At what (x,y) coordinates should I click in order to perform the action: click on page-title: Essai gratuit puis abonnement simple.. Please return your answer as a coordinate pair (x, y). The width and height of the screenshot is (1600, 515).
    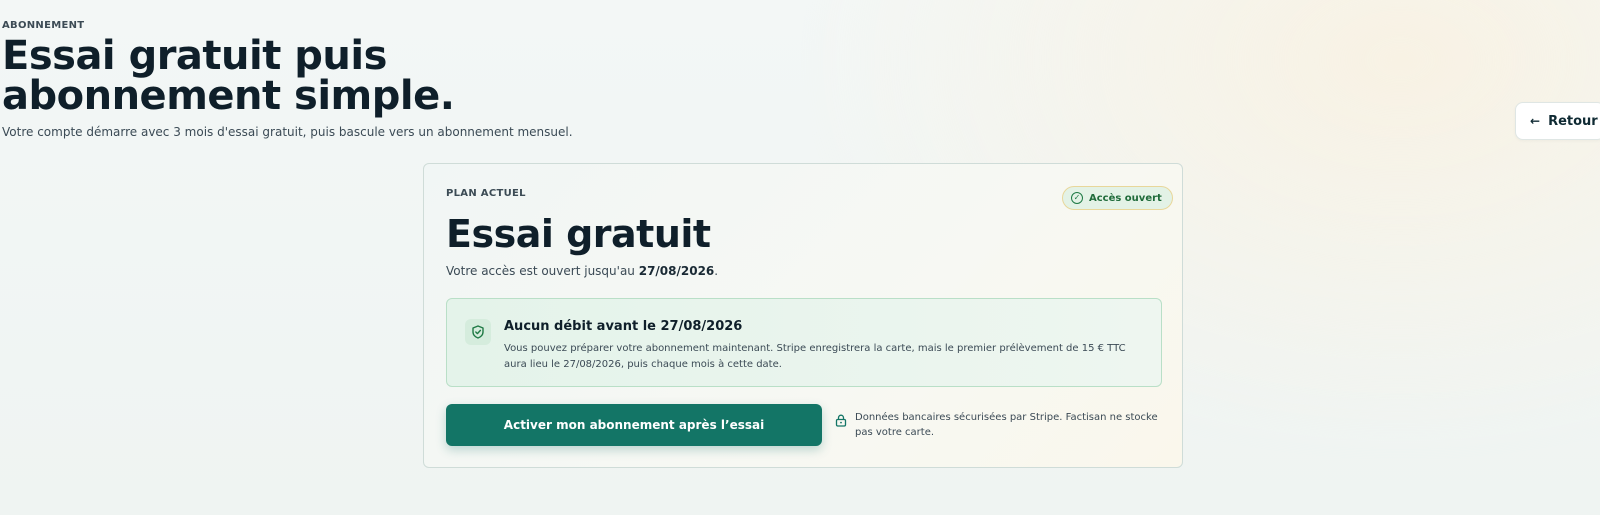
    Looking at the image, I should click on (228, 76).